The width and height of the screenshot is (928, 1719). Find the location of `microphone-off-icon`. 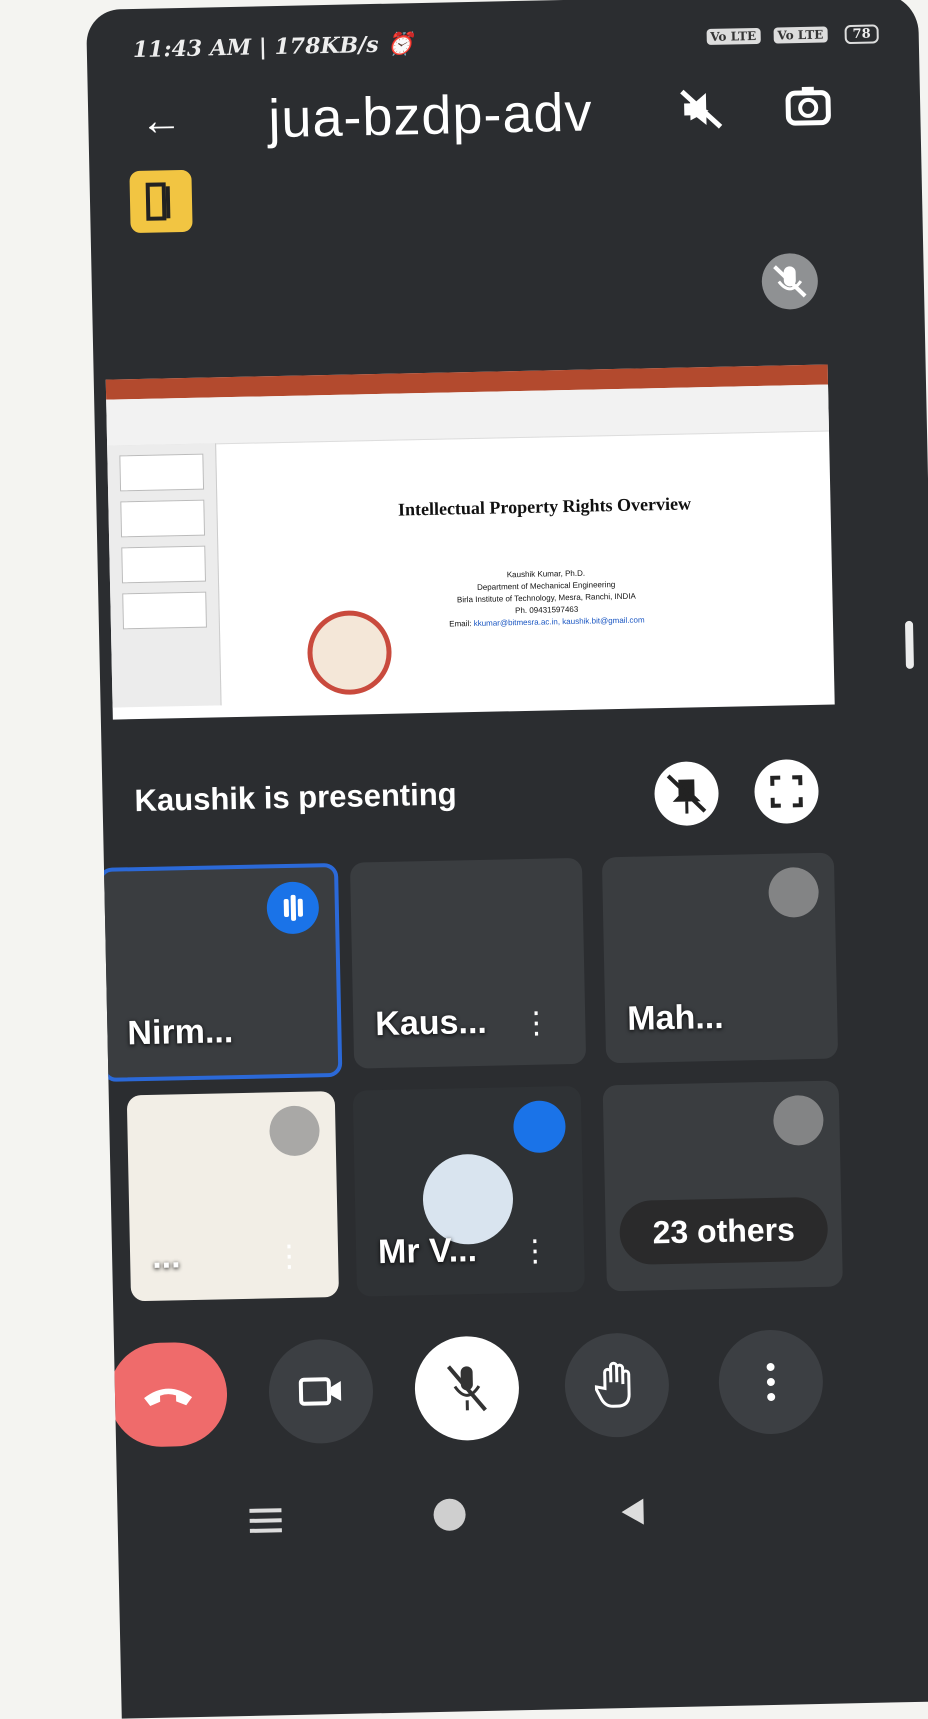

microphone-off-icon is located at coordinates (466, 1388).